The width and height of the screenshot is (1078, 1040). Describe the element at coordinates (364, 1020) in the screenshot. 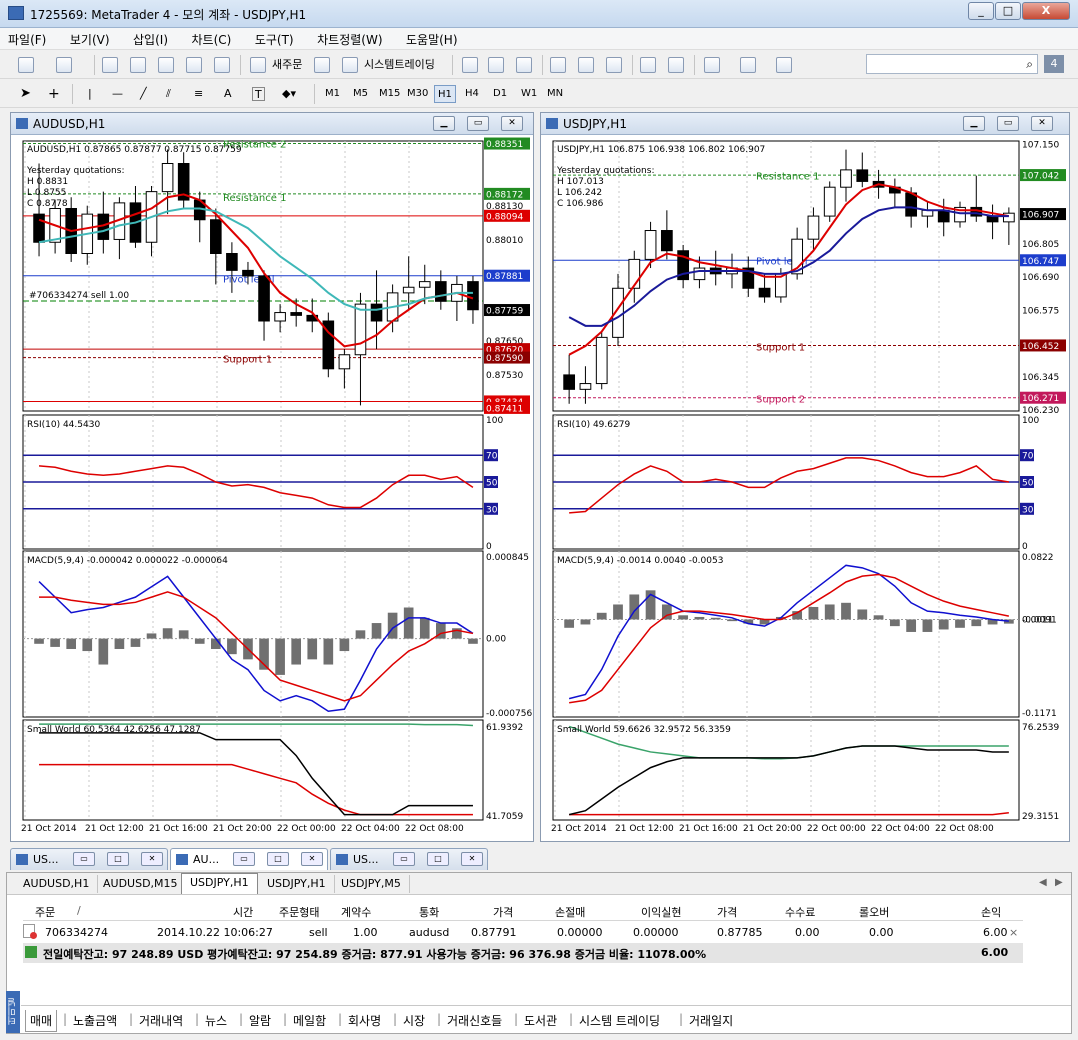

I see `terminal-tab: 회사명` at that location.